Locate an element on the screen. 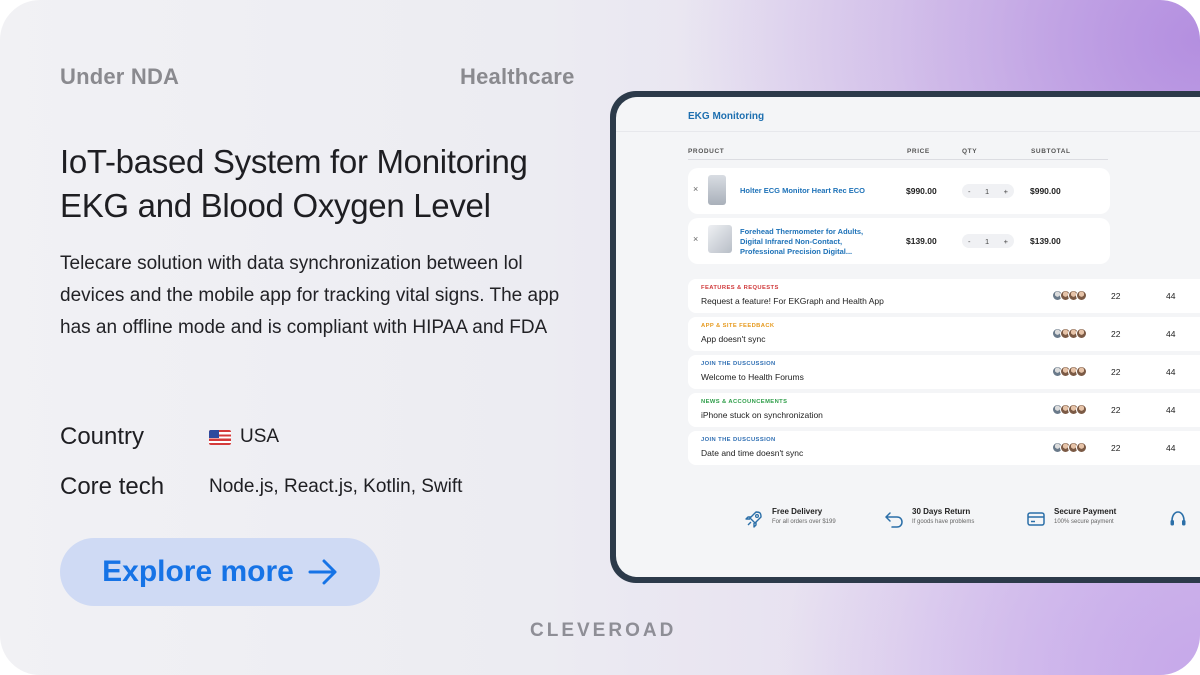 The image size is (1200, 675). core-tech-value: Node.js, React.js, Kotlin, Swift is located at coordinates (336, 486).